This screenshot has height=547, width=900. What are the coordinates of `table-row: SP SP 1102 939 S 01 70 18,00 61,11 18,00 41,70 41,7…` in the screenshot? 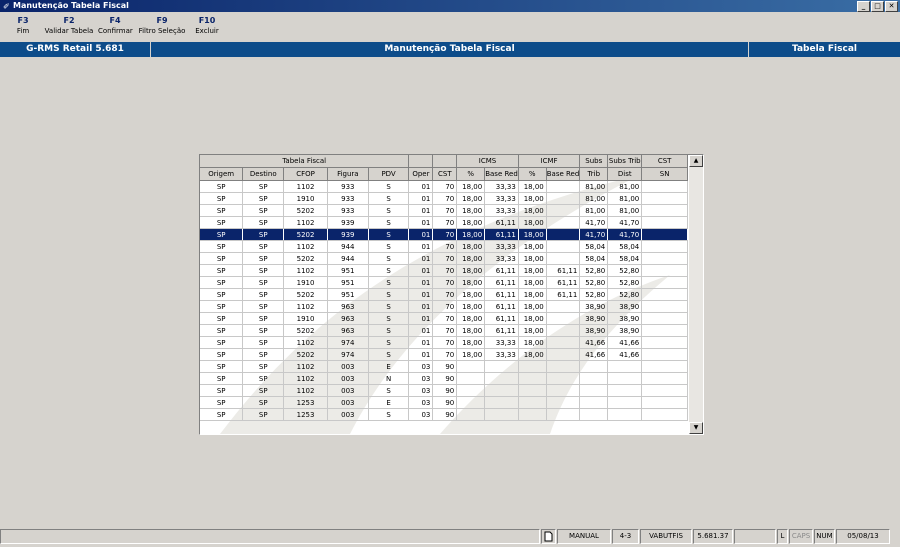 It's located at (444, 222).